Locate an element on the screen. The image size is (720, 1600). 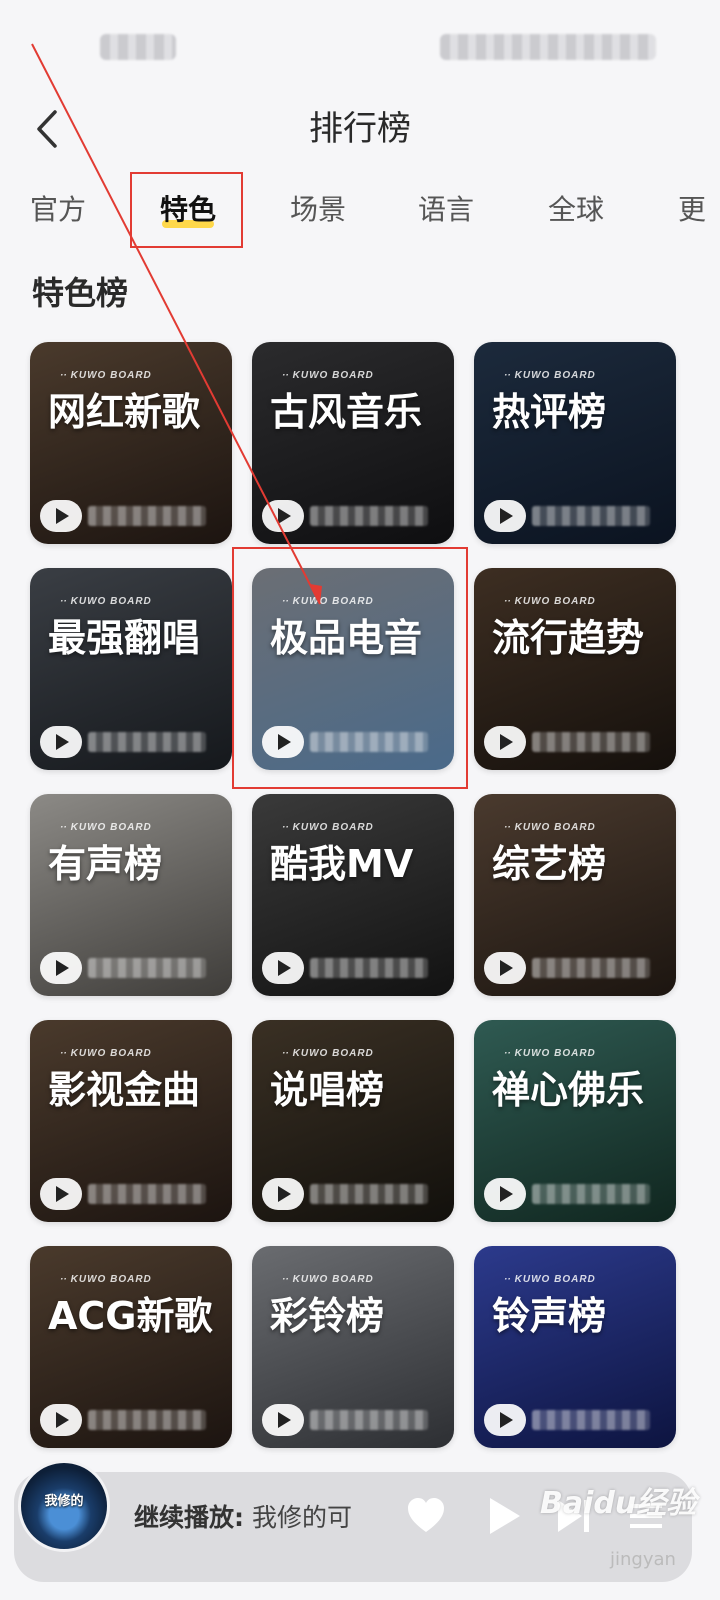
chart-name: 有声榜 is located at coordinates (105, 864).